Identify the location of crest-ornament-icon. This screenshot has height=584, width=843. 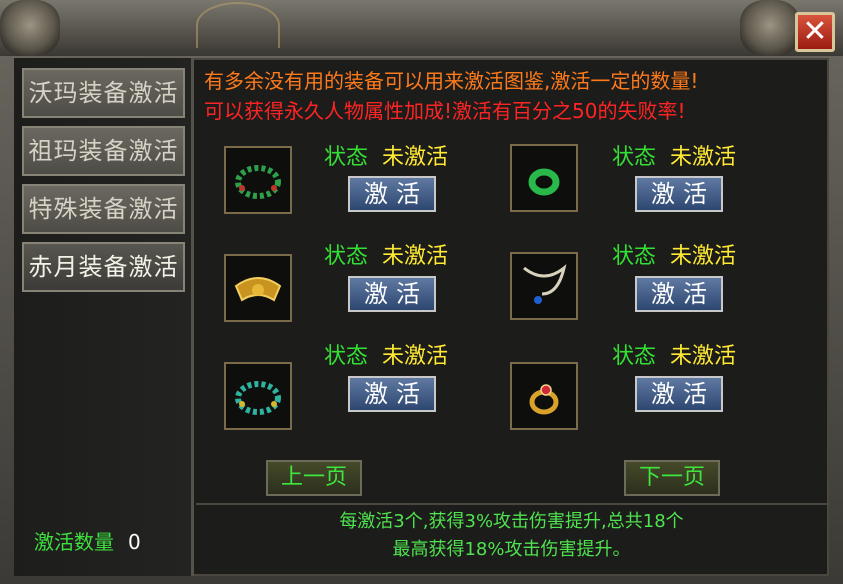
(238, 25).